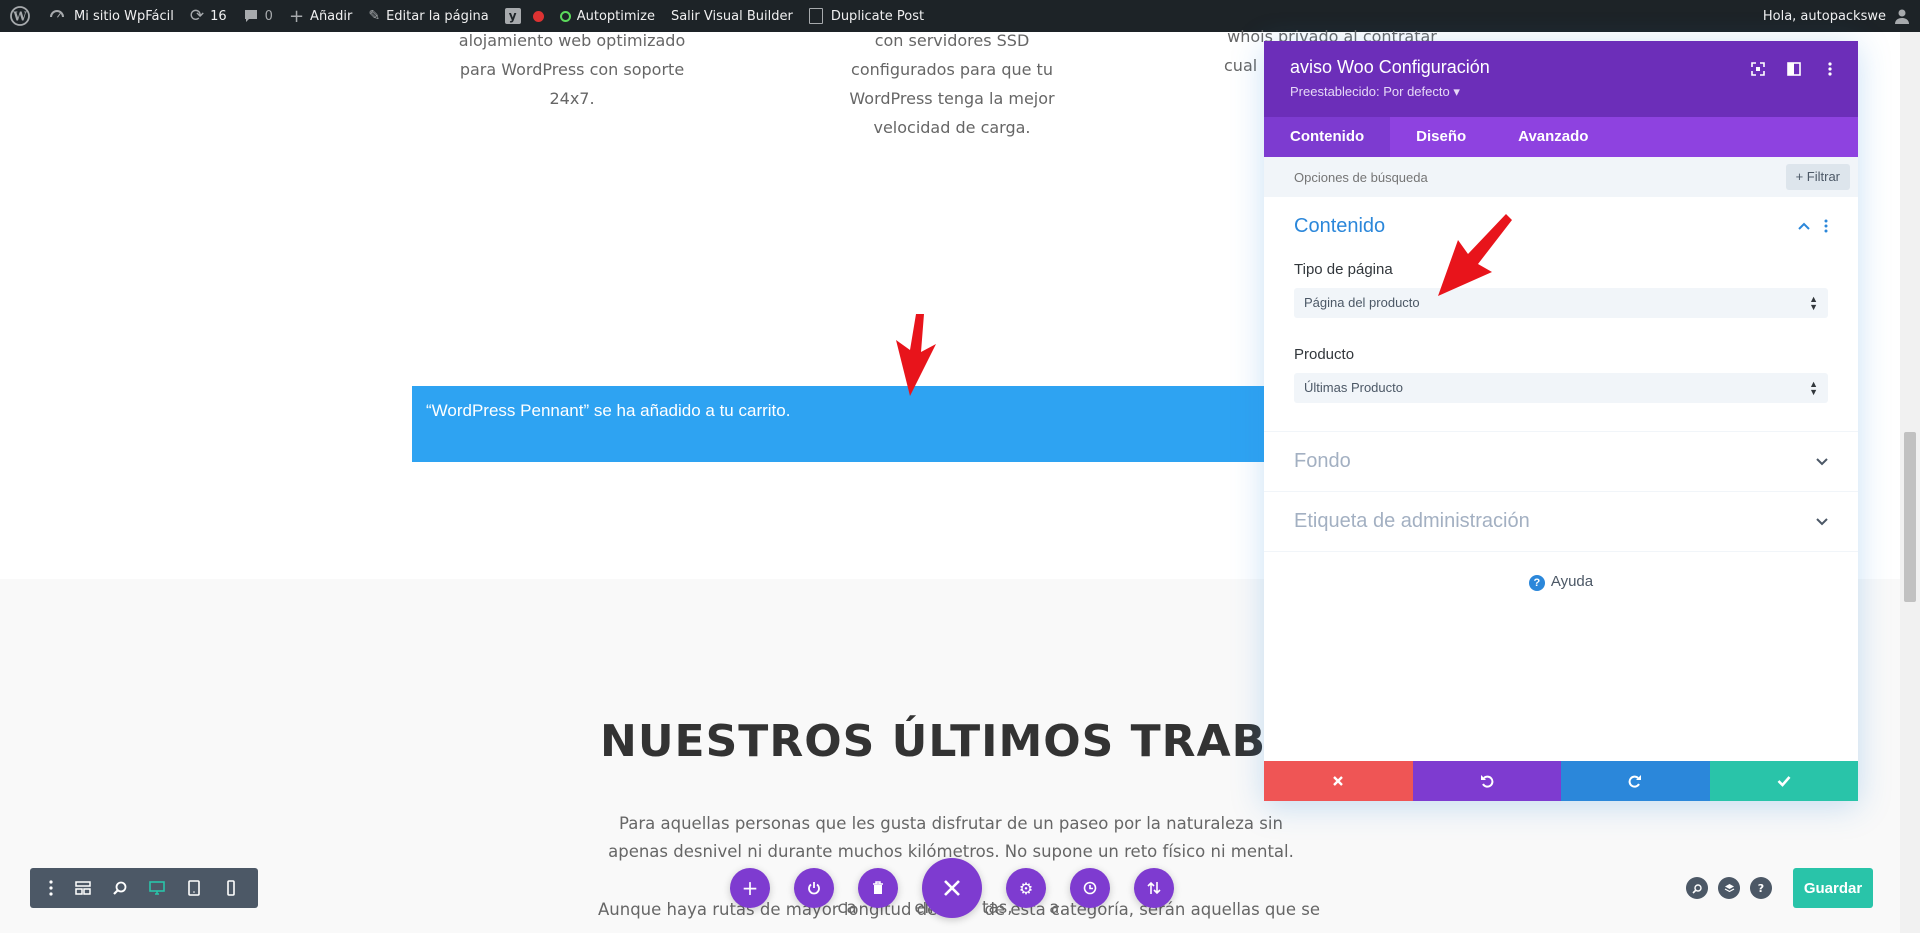  What do you see at coordinates (1322, 461) in the screenshot?
I see `toggle-title: Fondo` at bounding box center [1322, 461].